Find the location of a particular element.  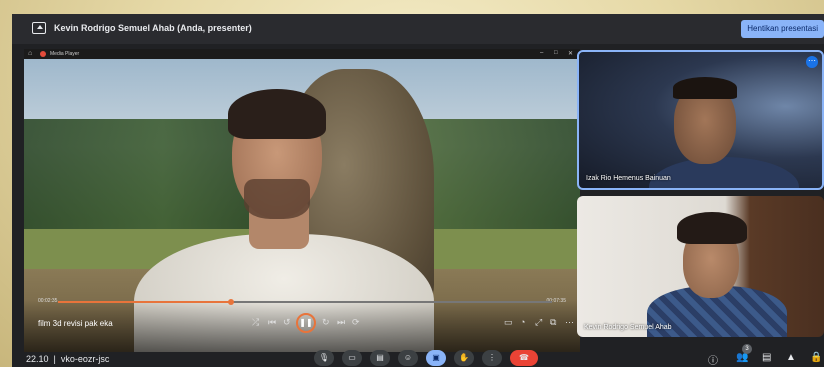

captions-button: ▤ is located at coordinates (380, 358).